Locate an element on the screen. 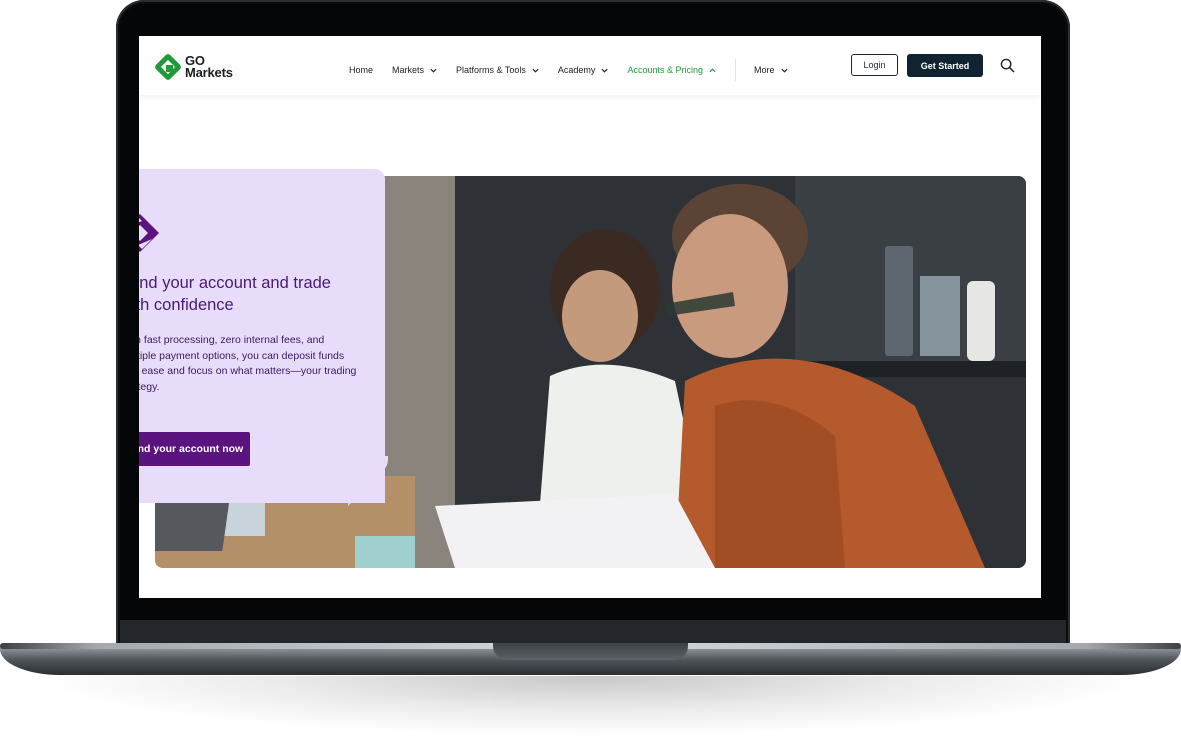  nav-label: Academy is located at coordinates (576, 70).